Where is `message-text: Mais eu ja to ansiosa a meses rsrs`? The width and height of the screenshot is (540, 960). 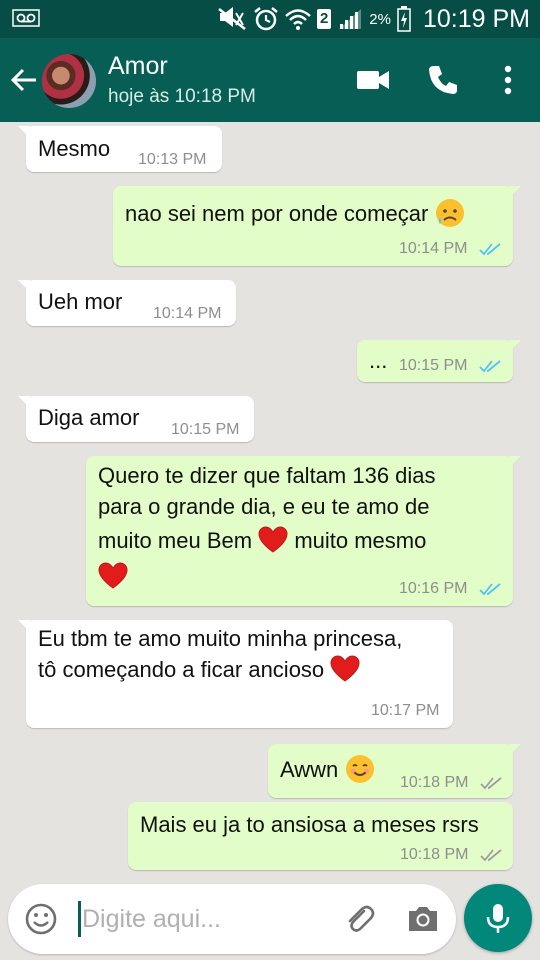
message-text: Mais eu ja to ansiosa a meses rsrs is located at coordinates (309, 824).